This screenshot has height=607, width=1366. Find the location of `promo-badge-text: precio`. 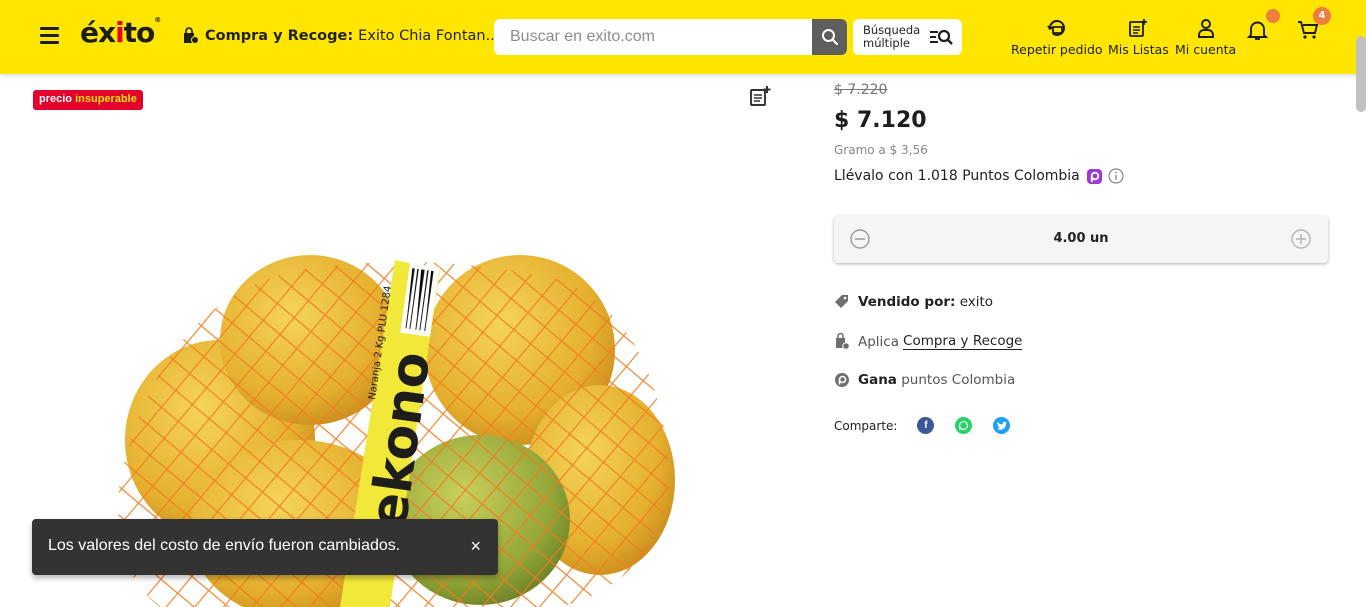

promo-badge-text: precio is located at coordinates (56, 99).